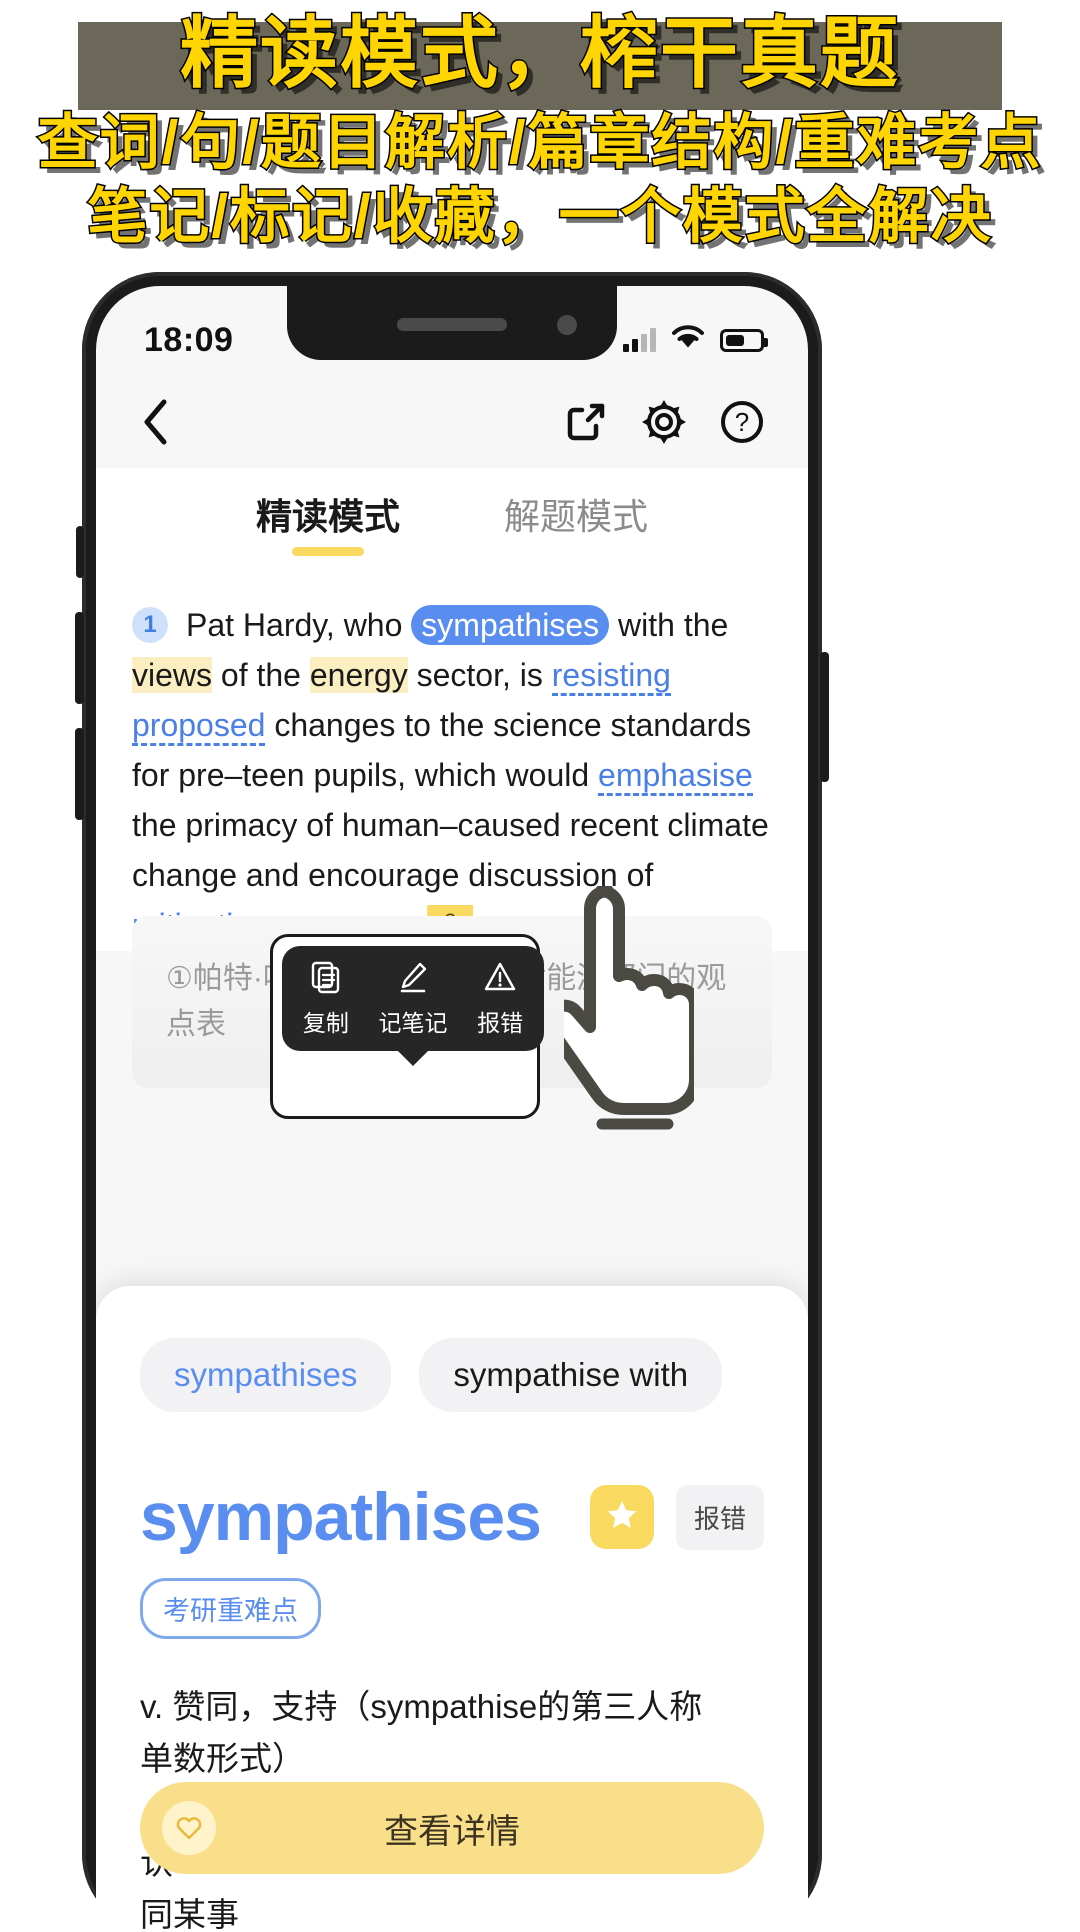 Image resolution: width=1080 pixels, height=1932 pixels. I want to click on highlight-views: views, so click(172, 675).